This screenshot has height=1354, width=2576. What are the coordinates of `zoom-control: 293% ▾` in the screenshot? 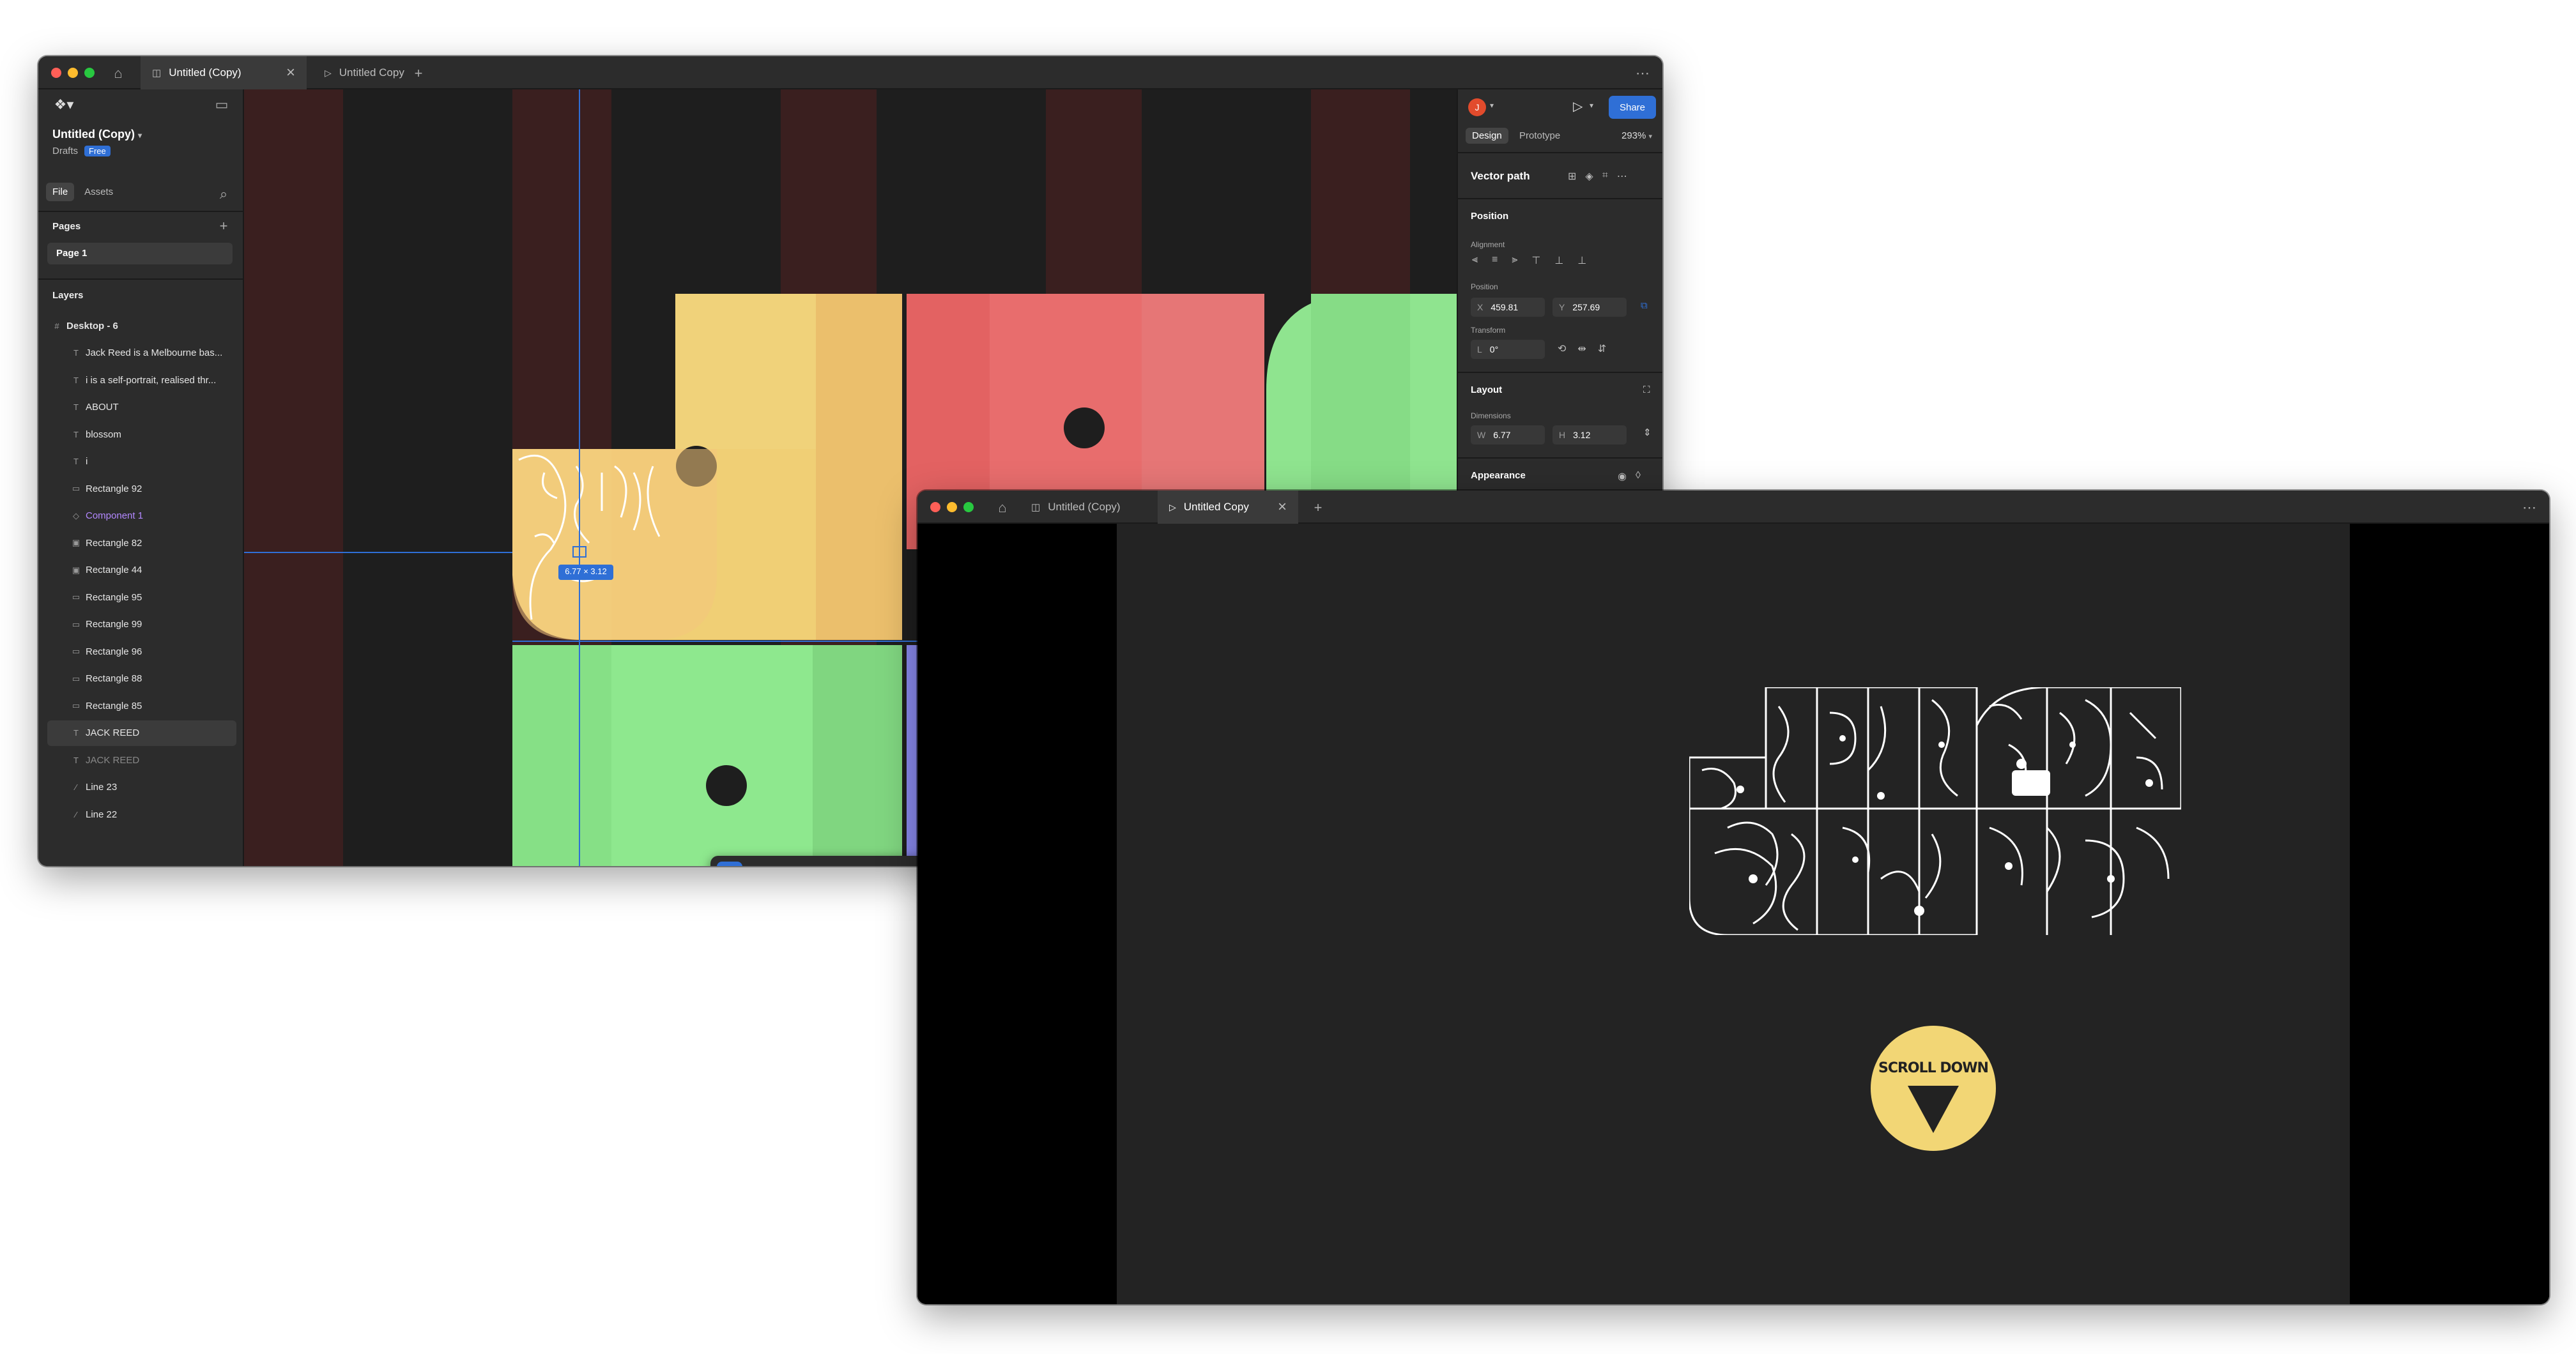 It's located at (1636, 136).